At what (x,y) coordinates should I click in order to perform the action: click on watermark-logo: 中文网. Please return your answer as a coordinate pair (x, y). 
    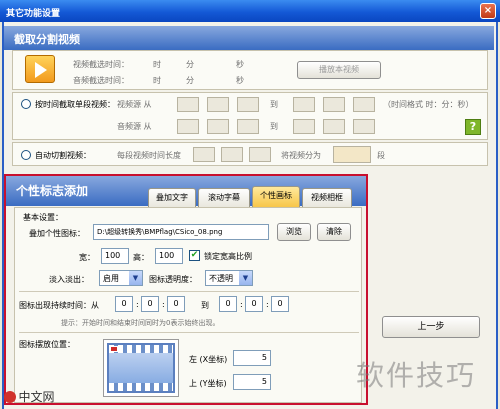
    Looking at the image, I should click on (41, 397).